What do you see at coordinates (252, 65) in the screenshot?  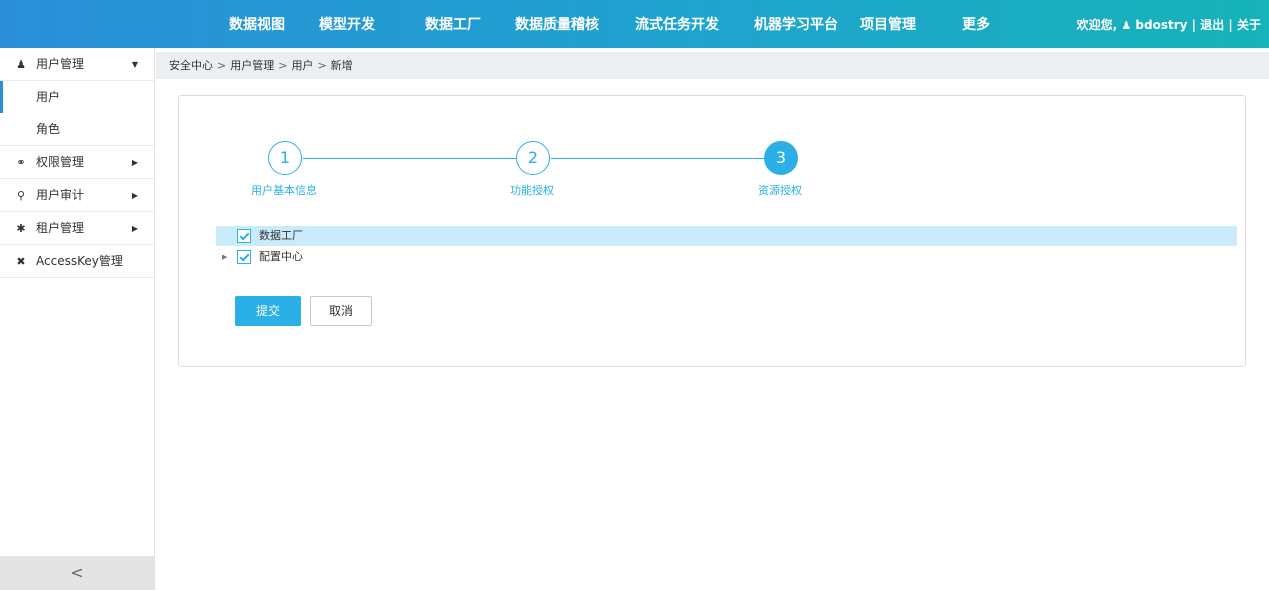 I see `breadcrumb-item: 用户管理` at bounding box center [252, 65].